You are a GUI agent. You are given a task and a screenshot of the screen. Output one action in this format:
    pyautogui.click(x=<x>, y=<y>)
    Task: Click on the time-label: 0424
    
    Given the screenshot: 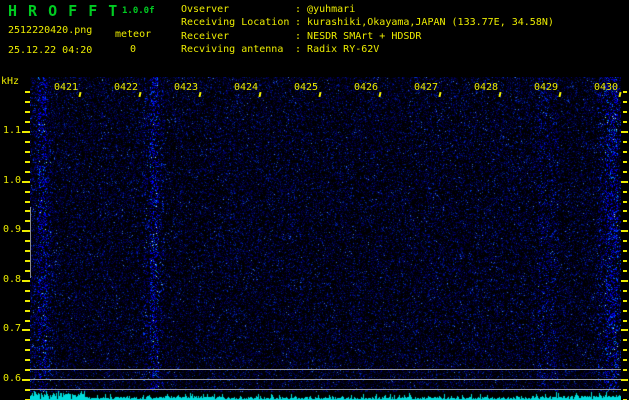 What is the action you would take?
    pyautogui.click(x=246, y=87)
    